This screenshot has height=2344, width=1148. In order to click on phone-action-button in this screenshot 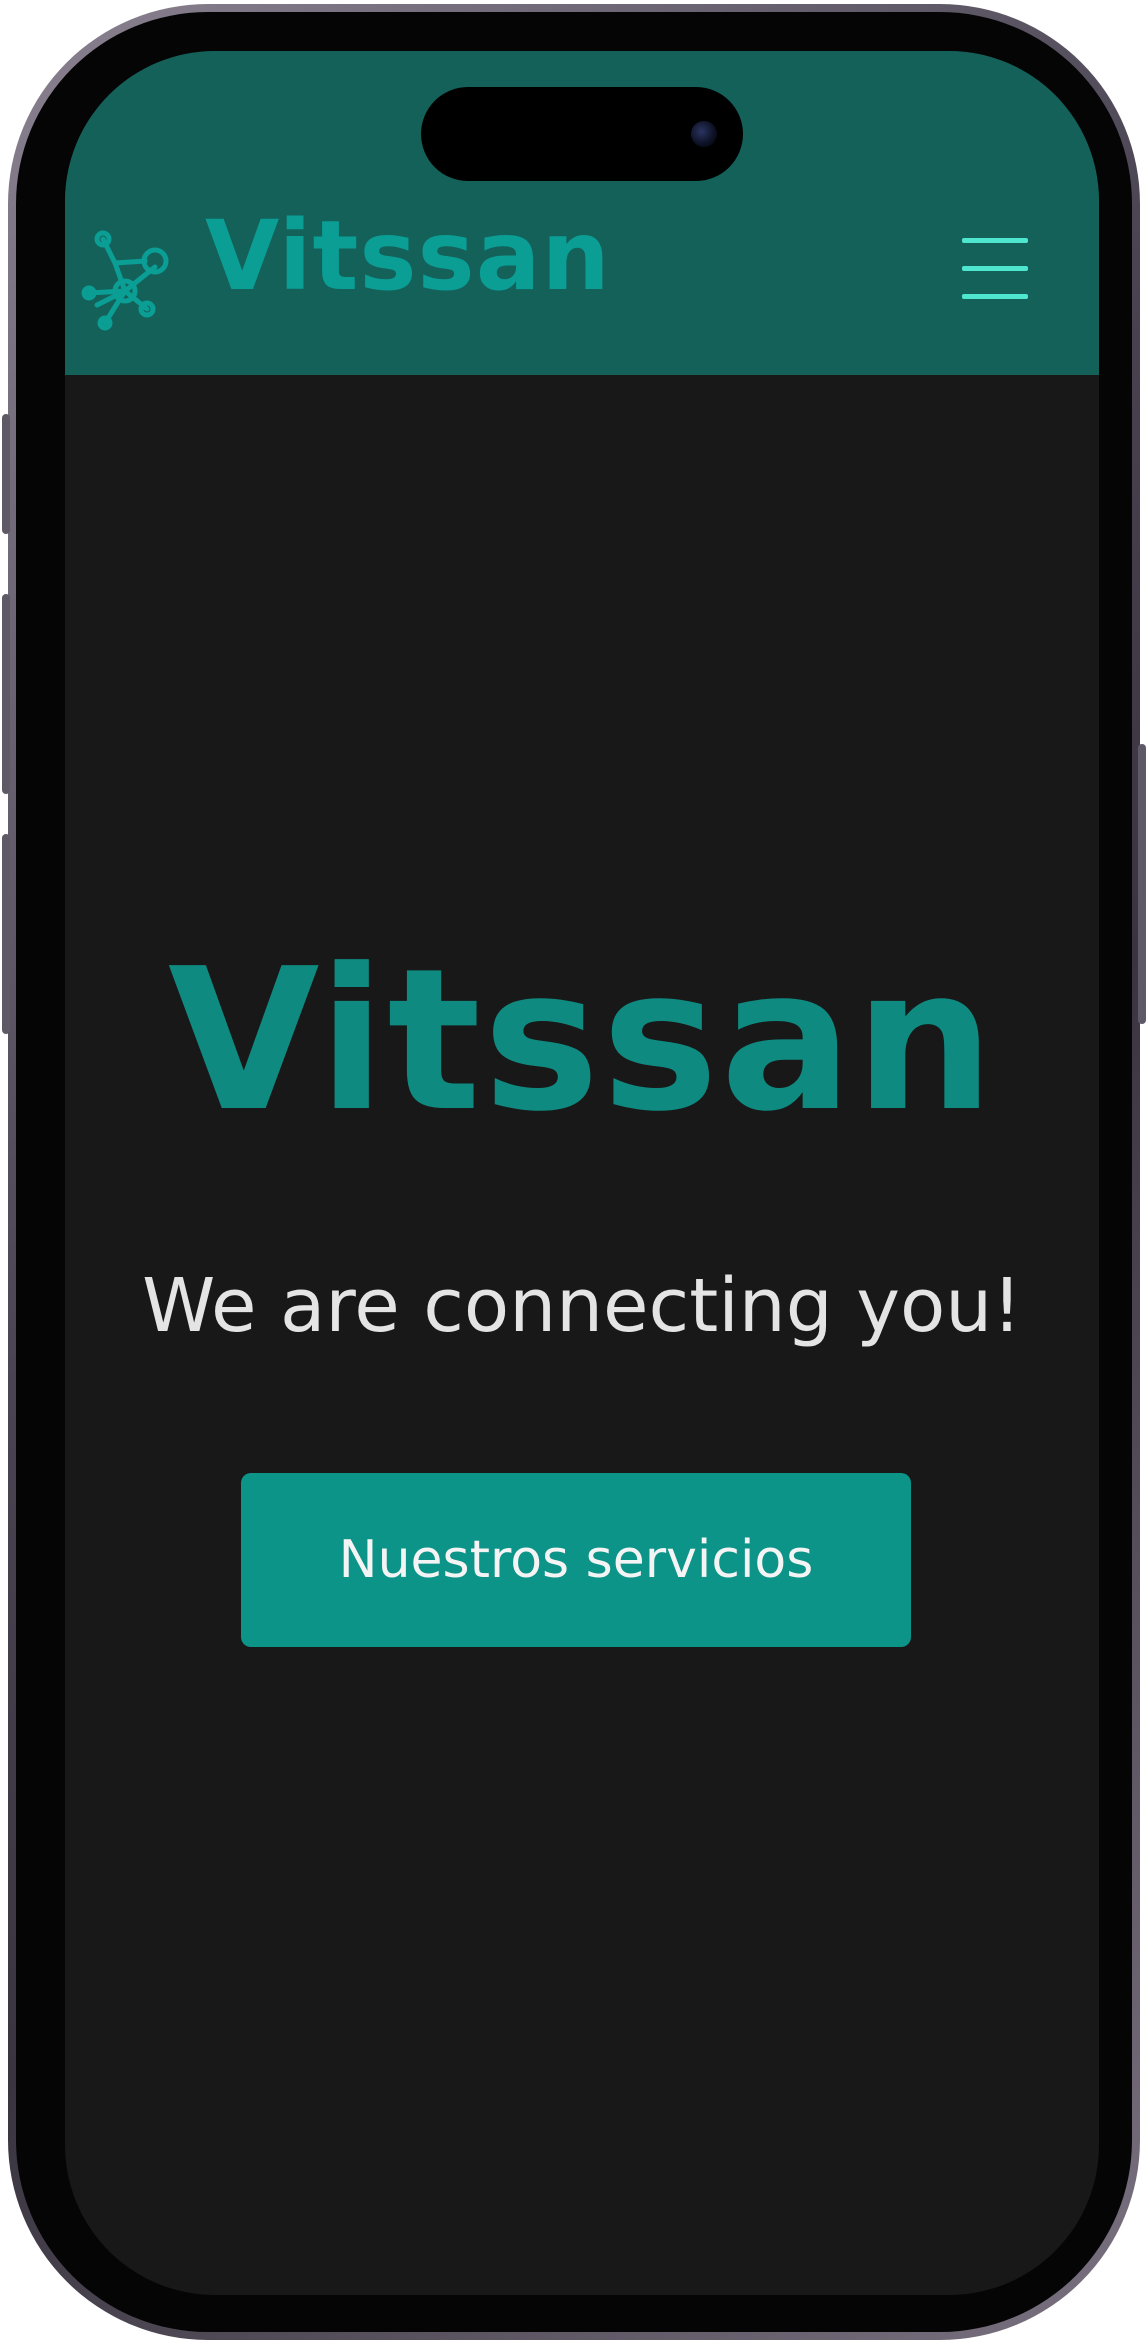, I will do `click(6, 474)`.